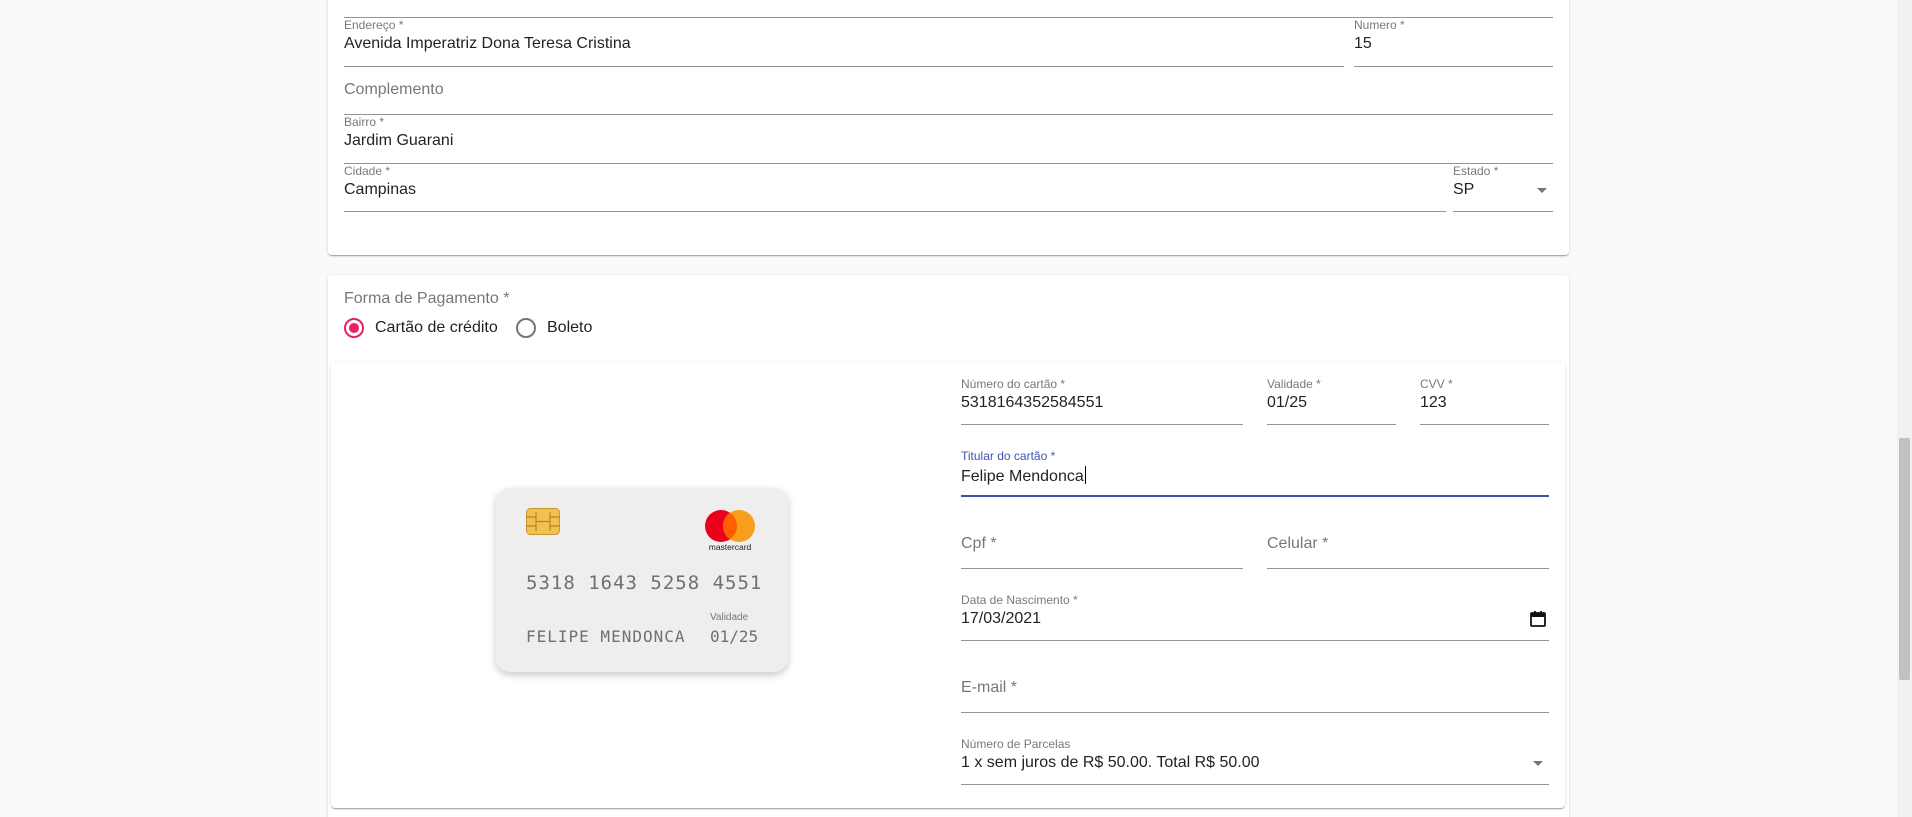 The width and height of the screenshot is (1912, 817). What do you see at coordinates (948, 139) in the screenshot?
I see `bairro-field: Bairro * Jardim Guarani` at bounding box center [948, 139].